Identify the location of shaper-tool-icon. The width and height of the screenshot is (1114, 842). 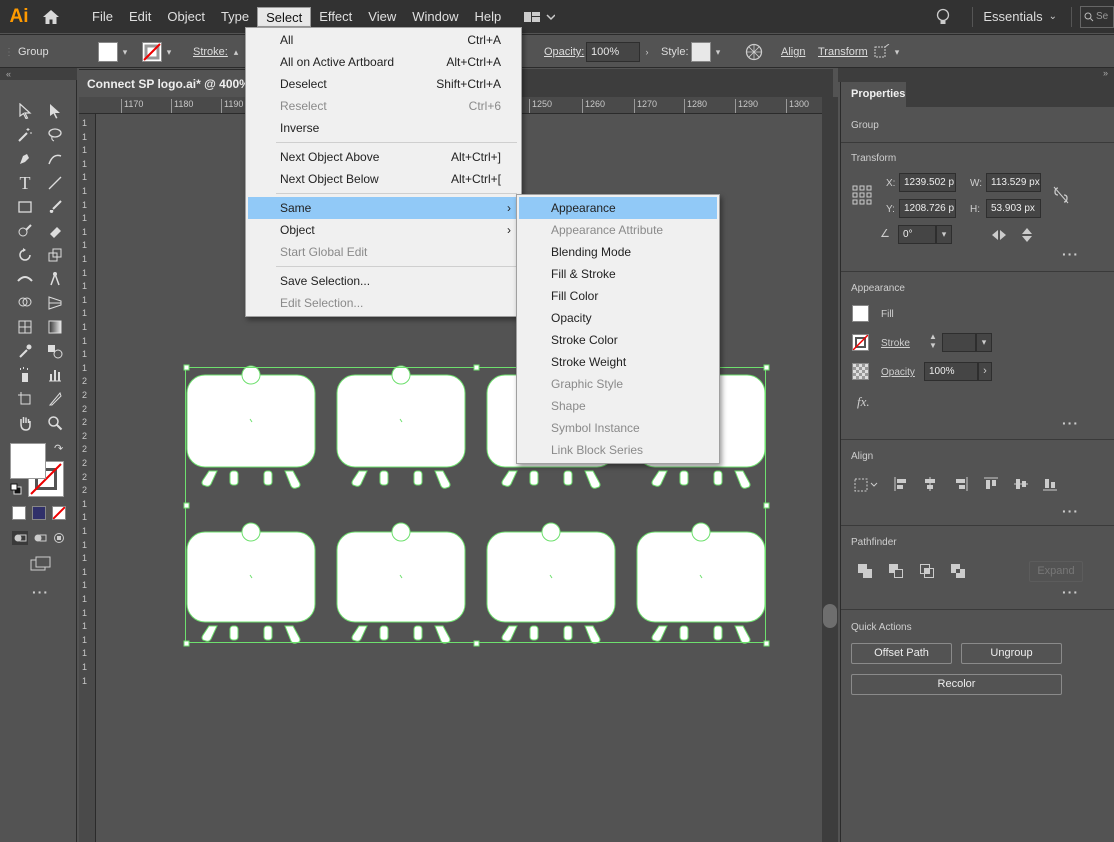
(25, 231).